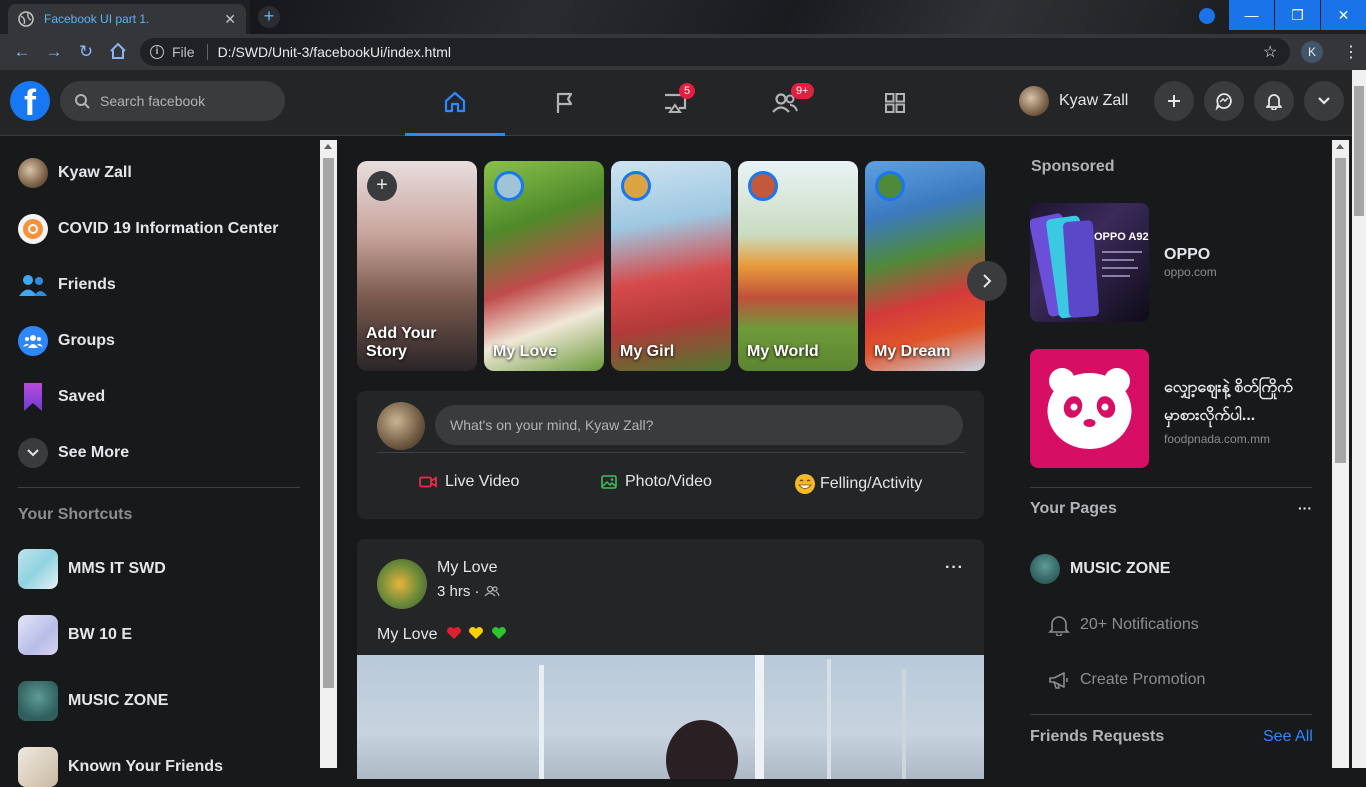 This screenshot has height=787, width=1366. I want to click on window-scrollbar, so click(1359, 419).